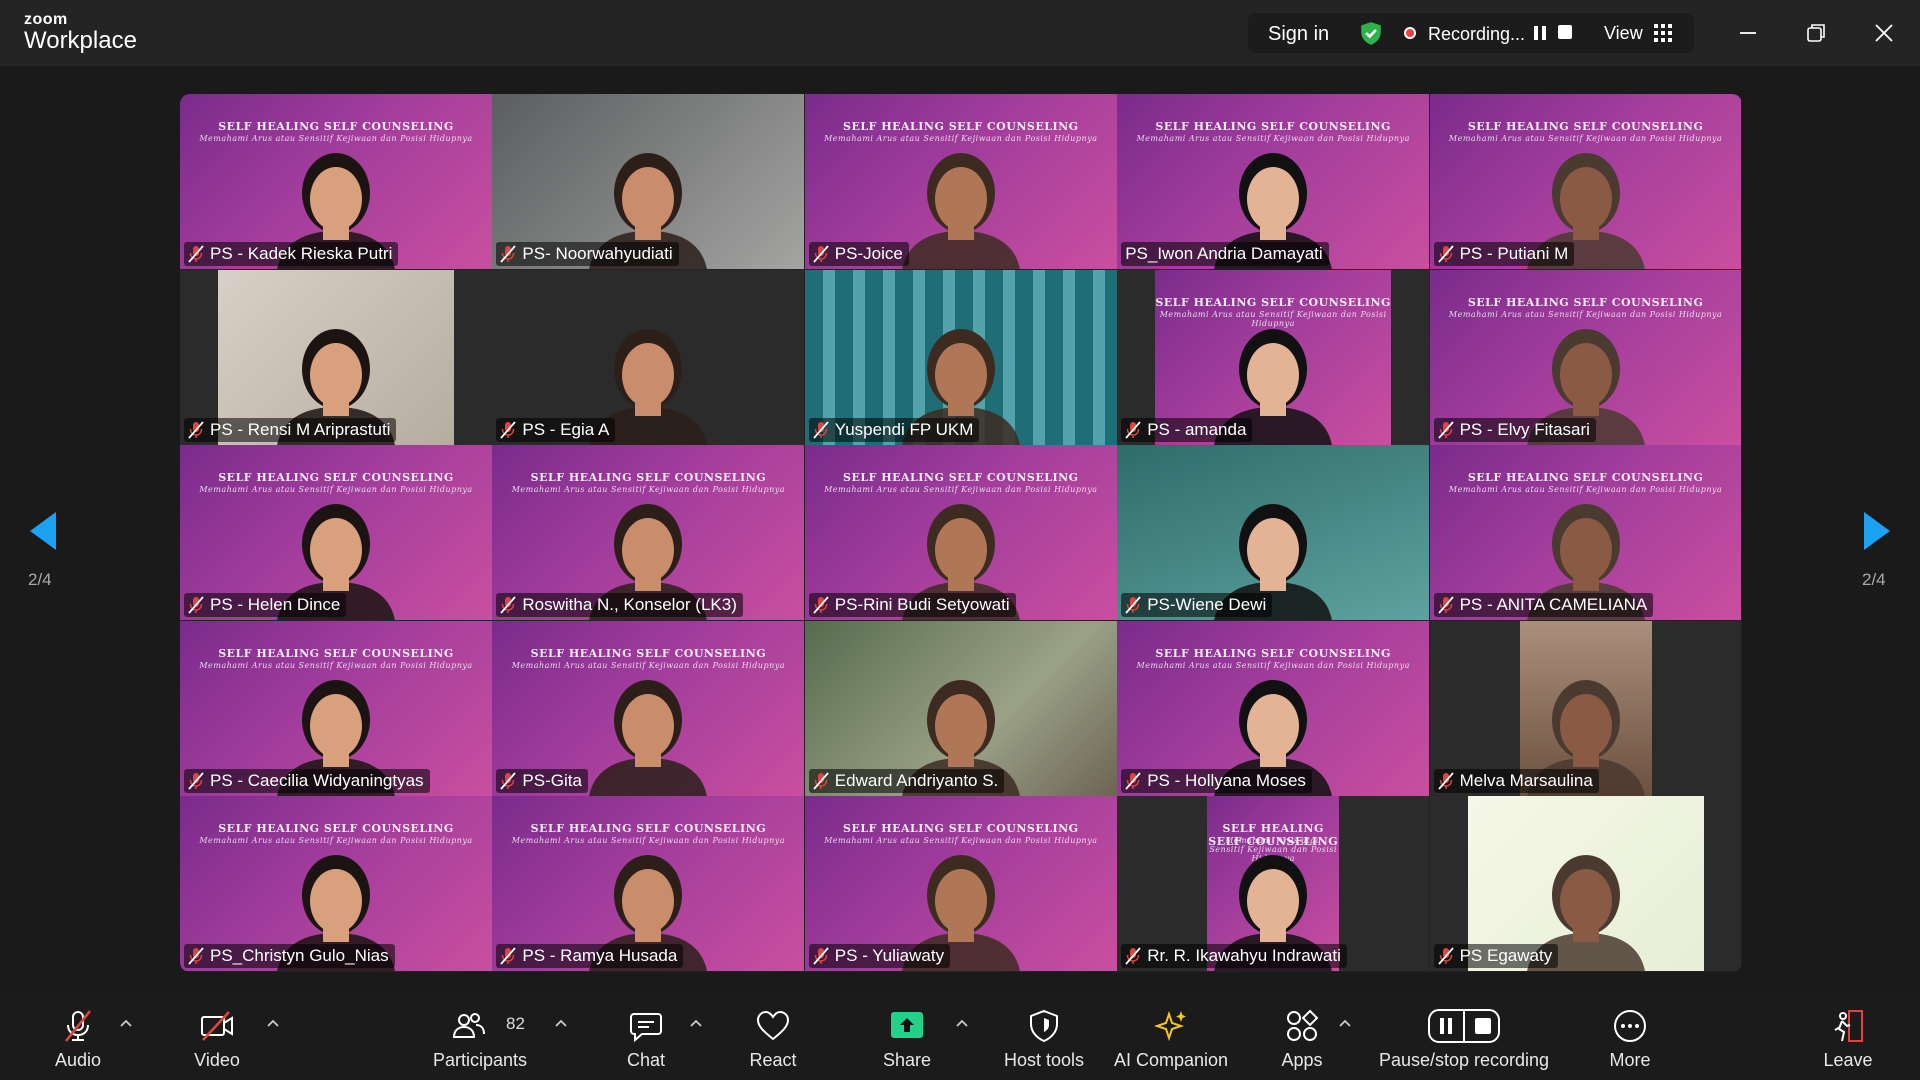 This screenshot has height=1080, width=1920. Describe the element at coordinates (1516, 780) in the screenshot. I see `participant-name-label: Melva Marsaulina` at that location.